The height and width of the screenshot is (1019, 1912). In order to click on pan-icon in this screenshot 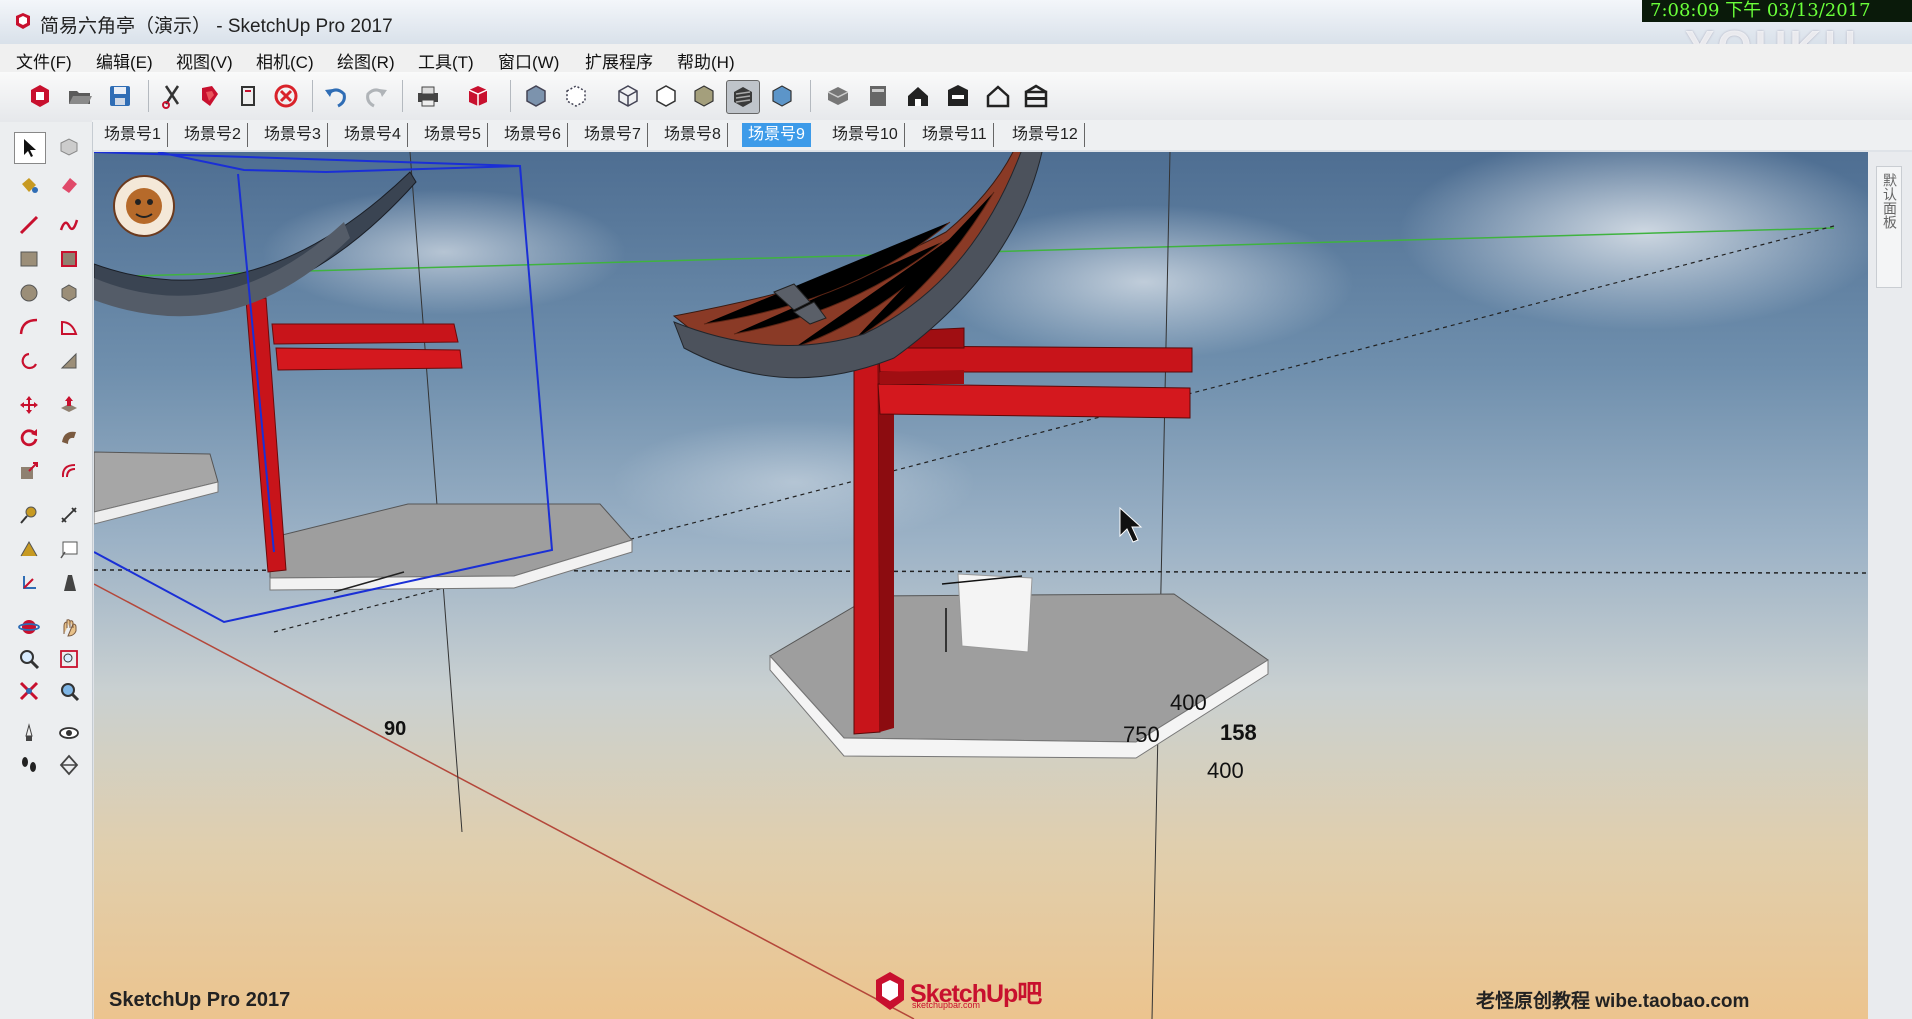, I will do `click(69, 627)`.